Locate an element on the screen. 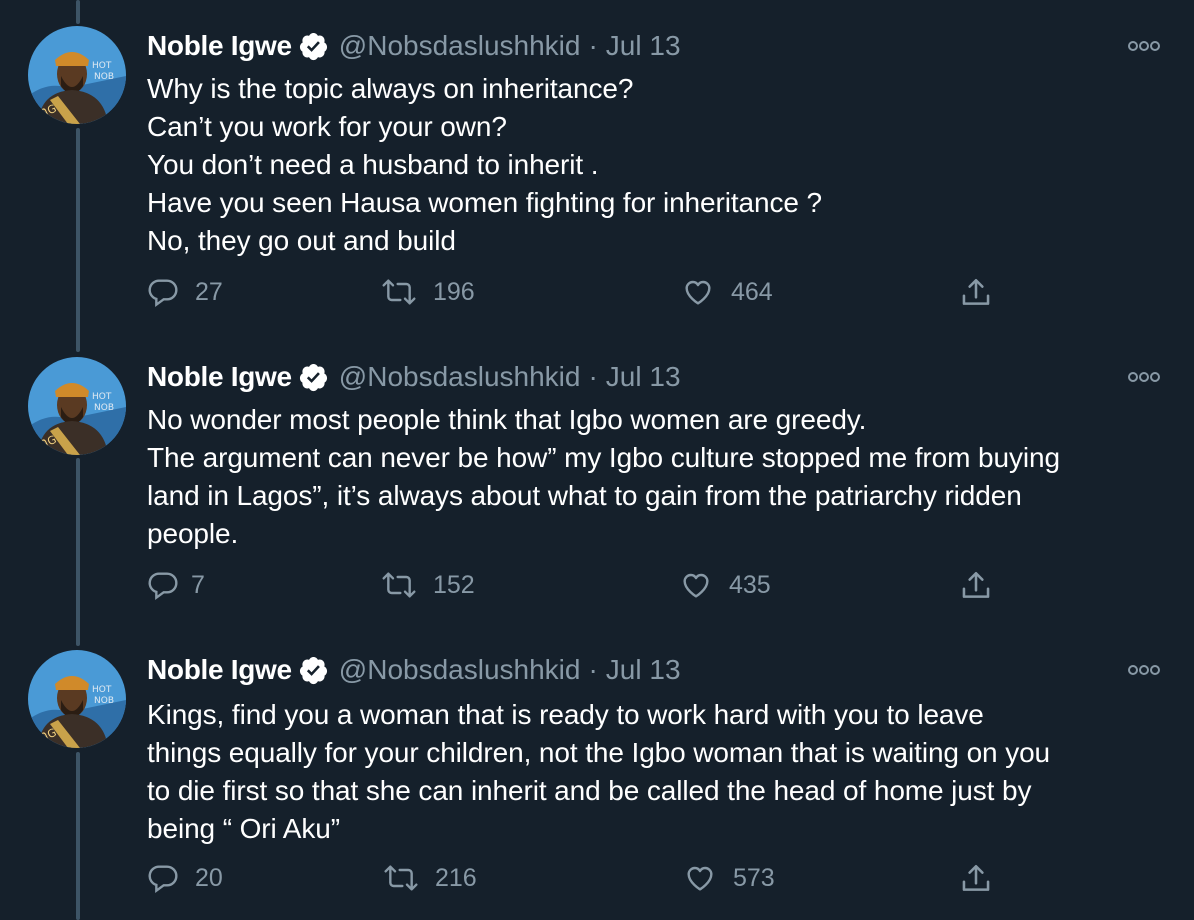 Image resolution: width=1194 pixels, height=920 pixels. retweet-button: 196 is located at coordinates (428, 292).